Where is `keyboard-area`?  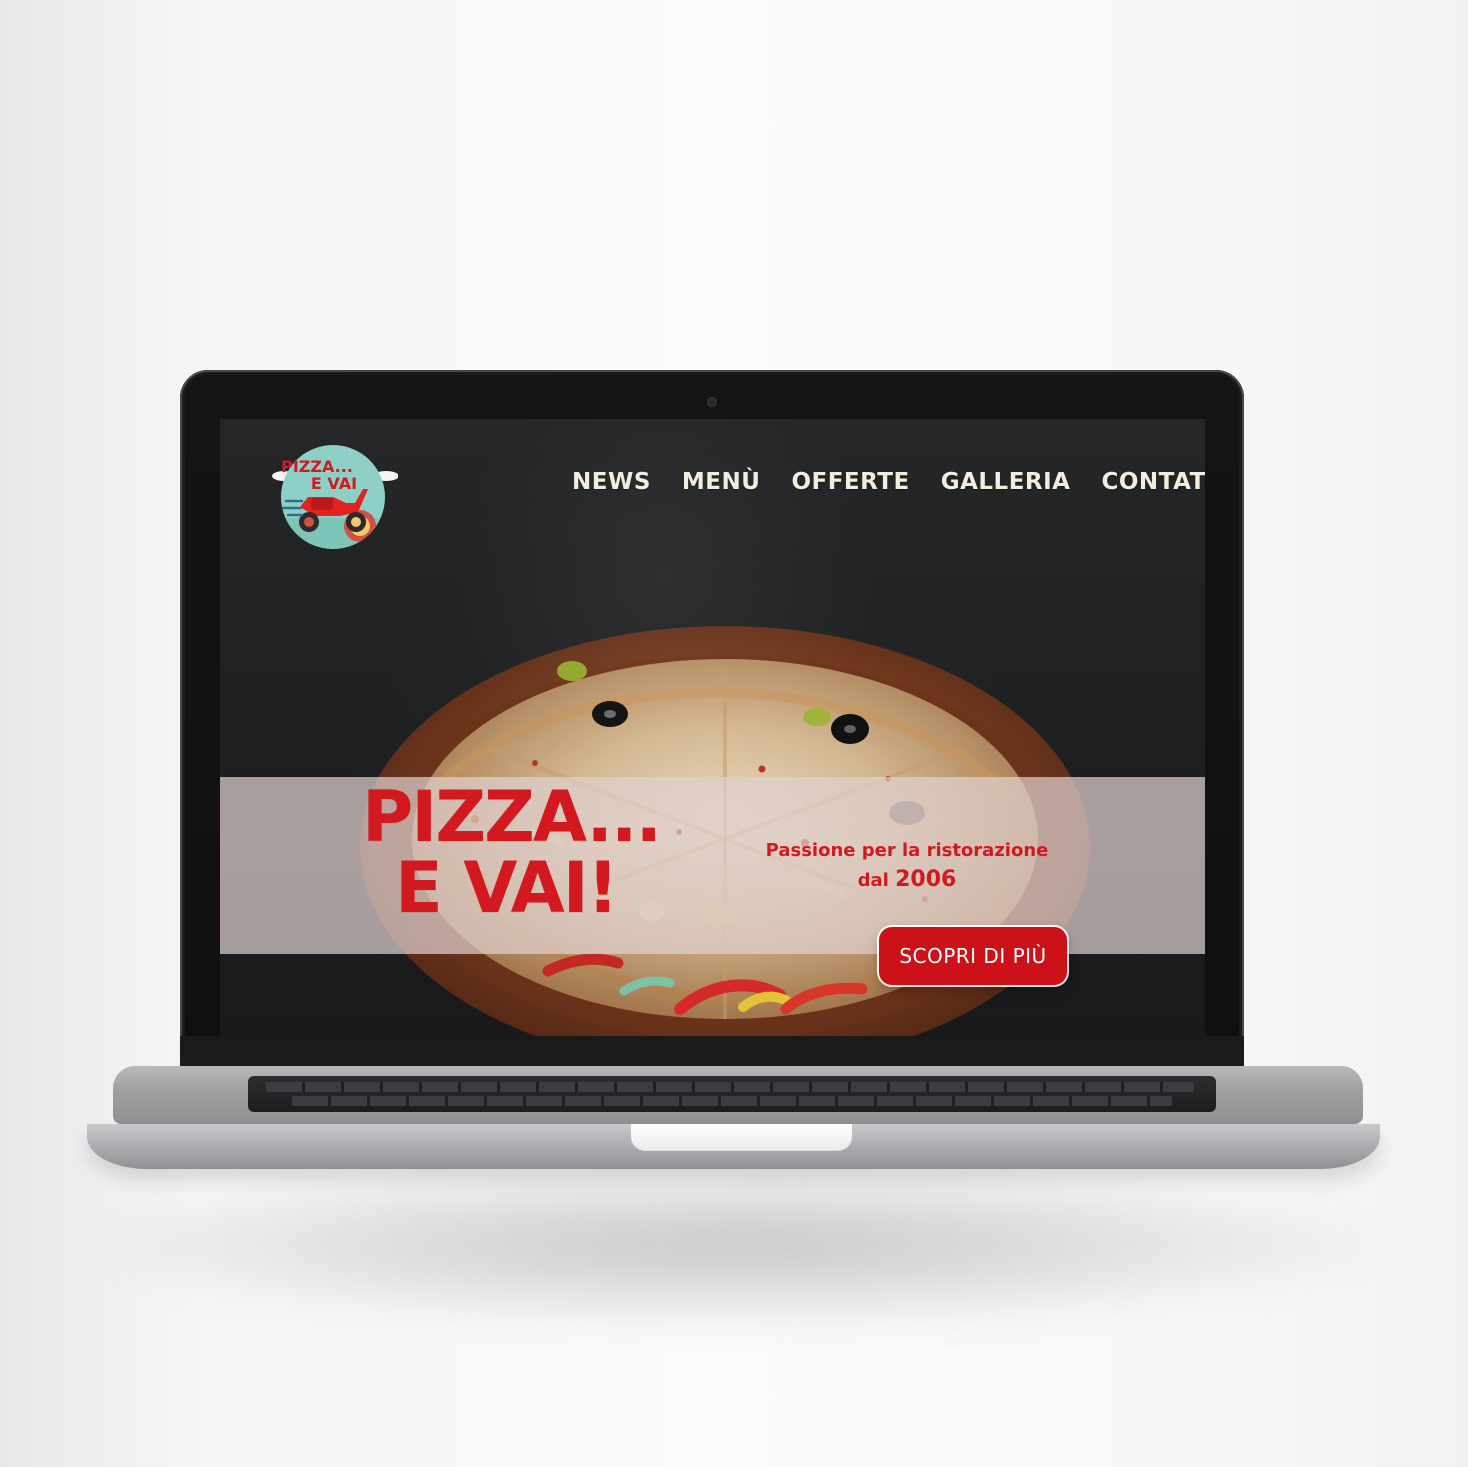 keyboard-area is located at coordinates (732, 1094).